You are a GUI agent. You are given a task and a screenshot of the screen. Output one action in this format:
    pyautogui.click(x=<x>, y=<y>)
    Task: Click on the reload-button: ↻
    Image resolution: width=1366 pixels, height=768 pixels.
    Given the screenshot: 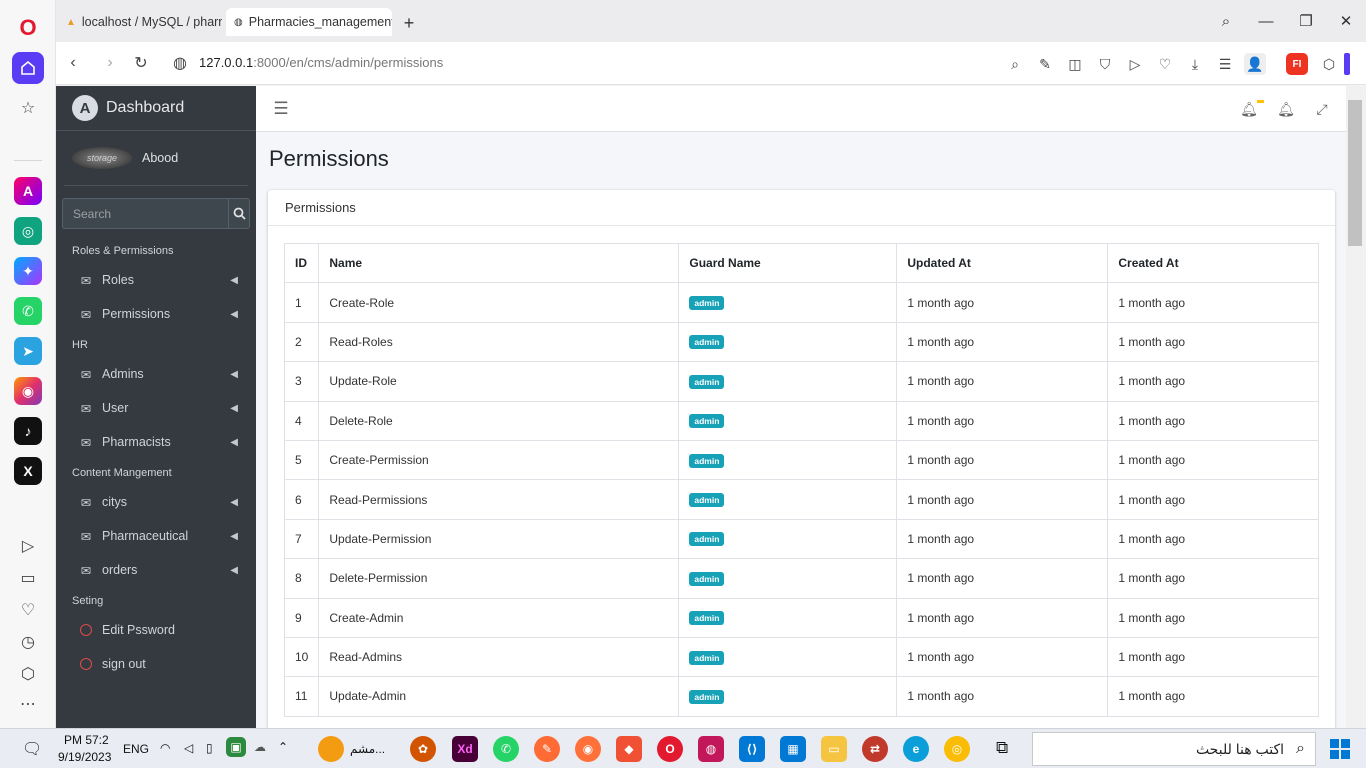 What is the action you would take?
    pyautogui.click(x=141, y=63)
    